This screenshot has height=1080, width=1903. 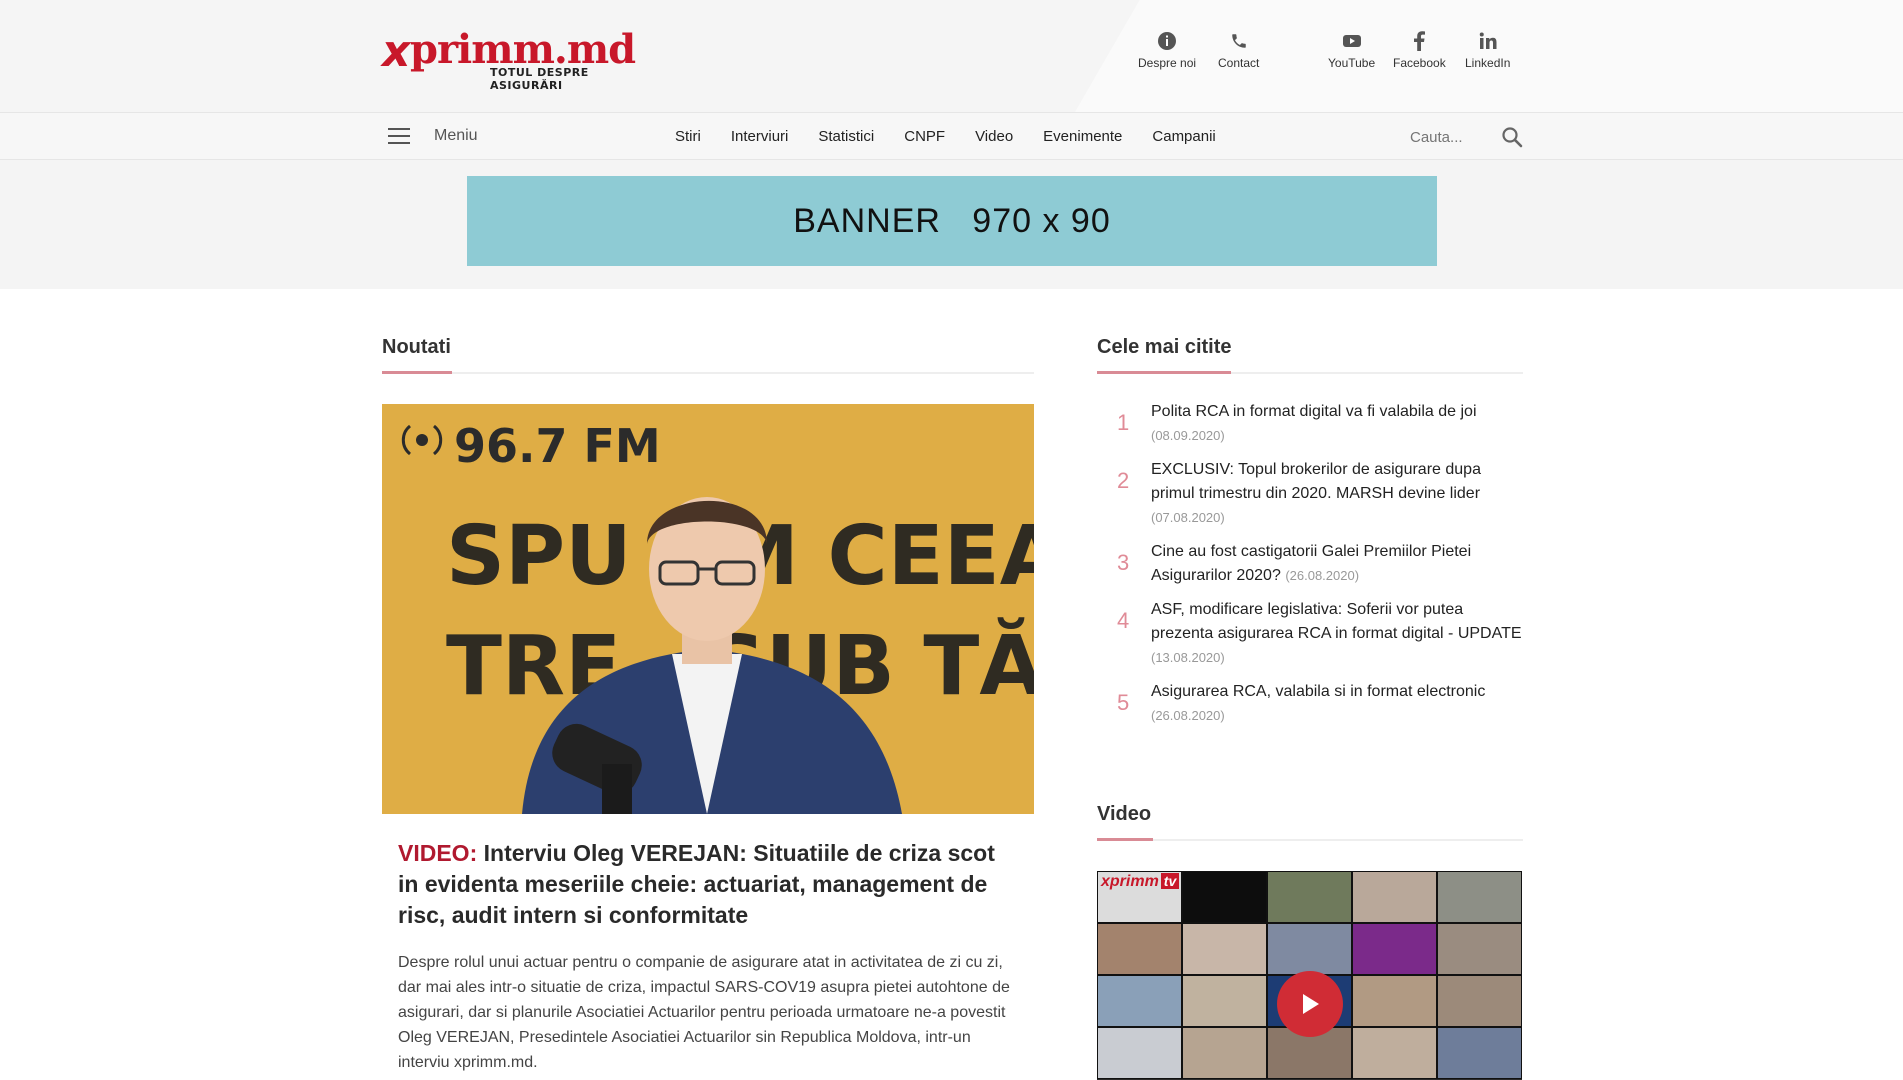 I want to click on rank-number: 1, so click(x=1123, y=422).